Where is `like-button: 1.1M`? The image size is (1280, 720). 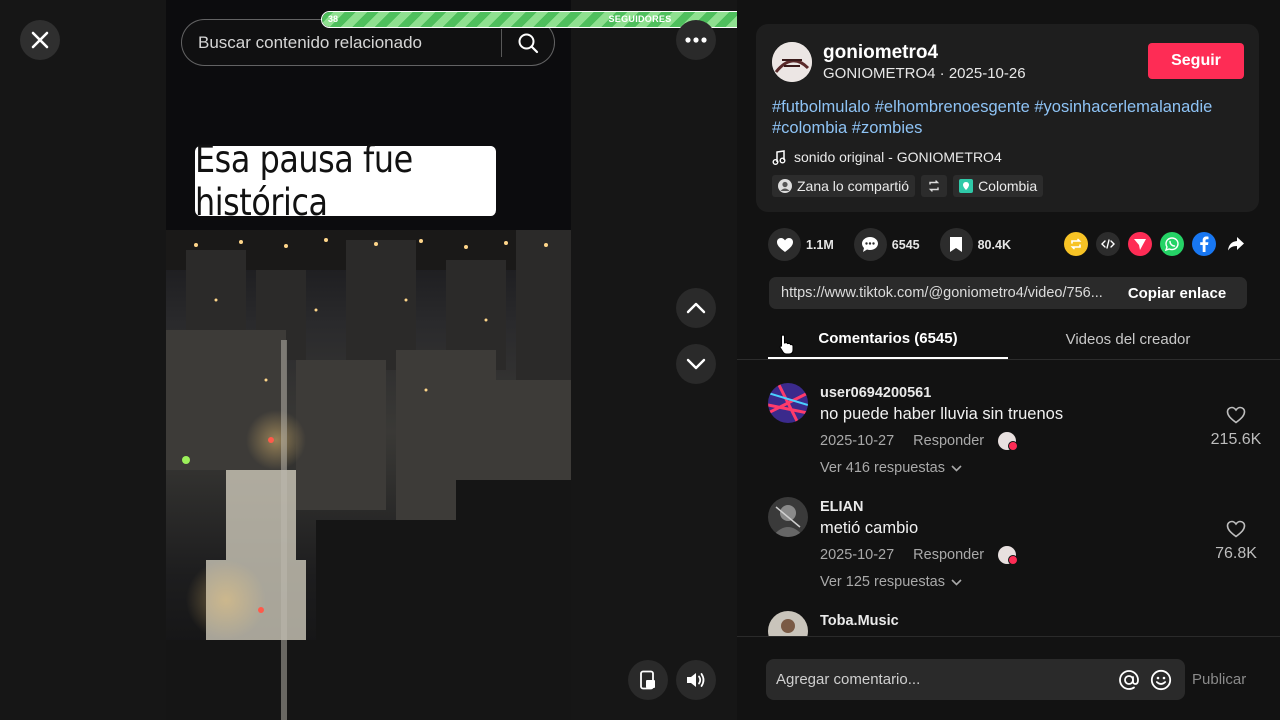 like-button: 1.1M is located at coordinates (801, 244).